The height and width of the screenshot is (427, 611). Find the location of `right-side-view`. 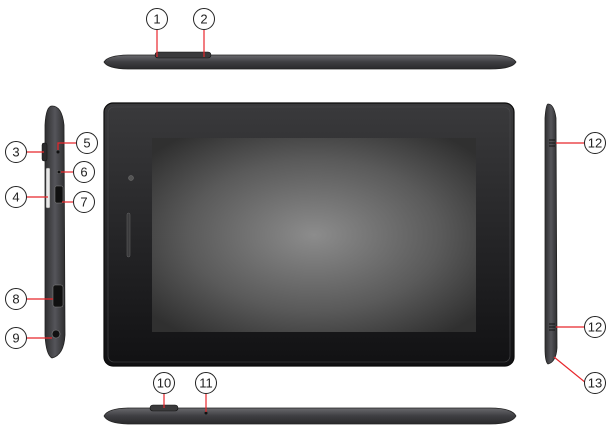

right-side-view is located at coordinates (551, 234).